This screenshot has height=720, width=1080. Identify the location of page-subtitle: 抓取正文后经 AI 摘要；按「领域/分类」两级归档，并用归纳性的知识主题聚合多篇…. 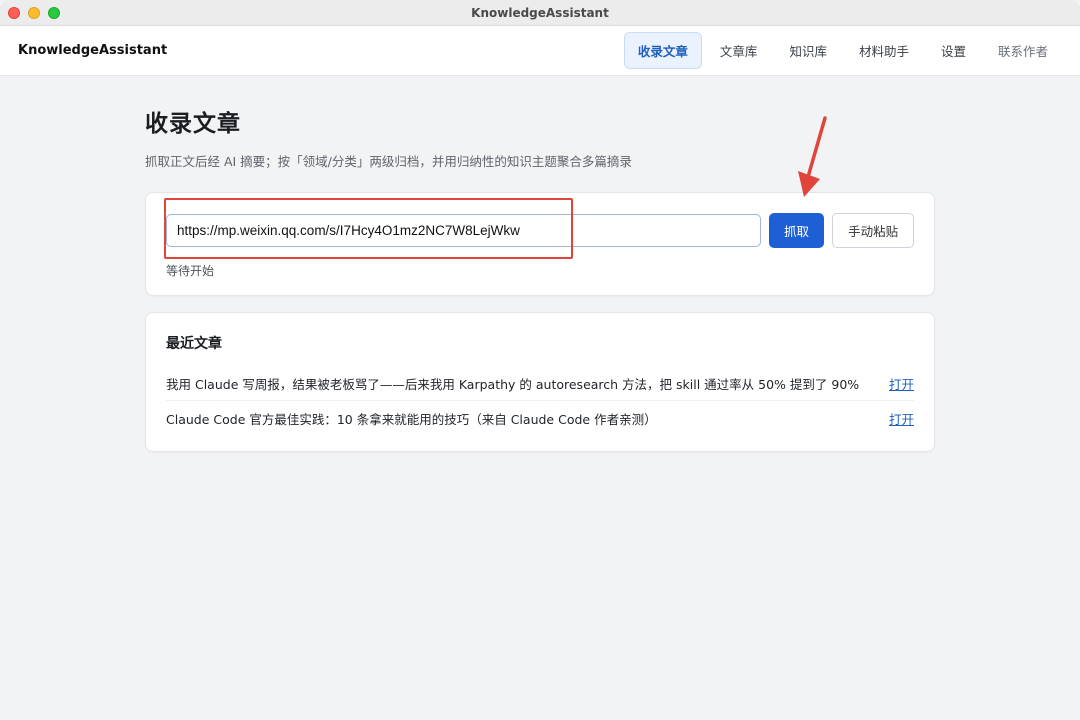
(388, 161).